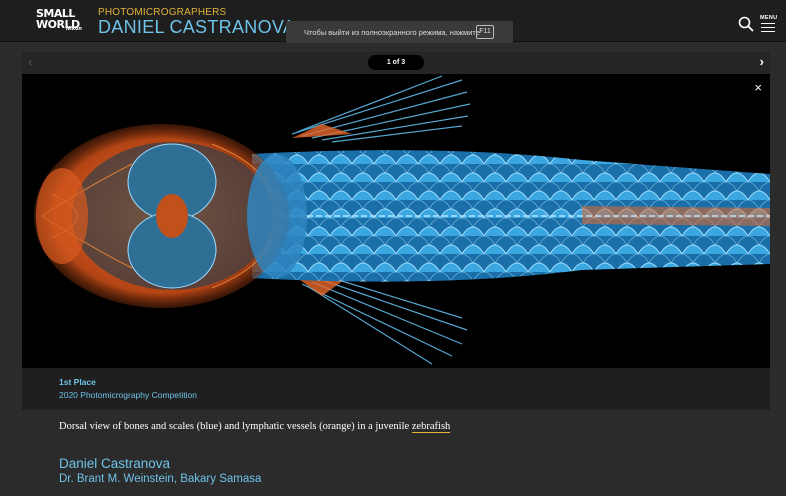 Image resolution: width=786 pixels, height=496 pixels. I want to click on close-icon: ×, so click(758, 87).